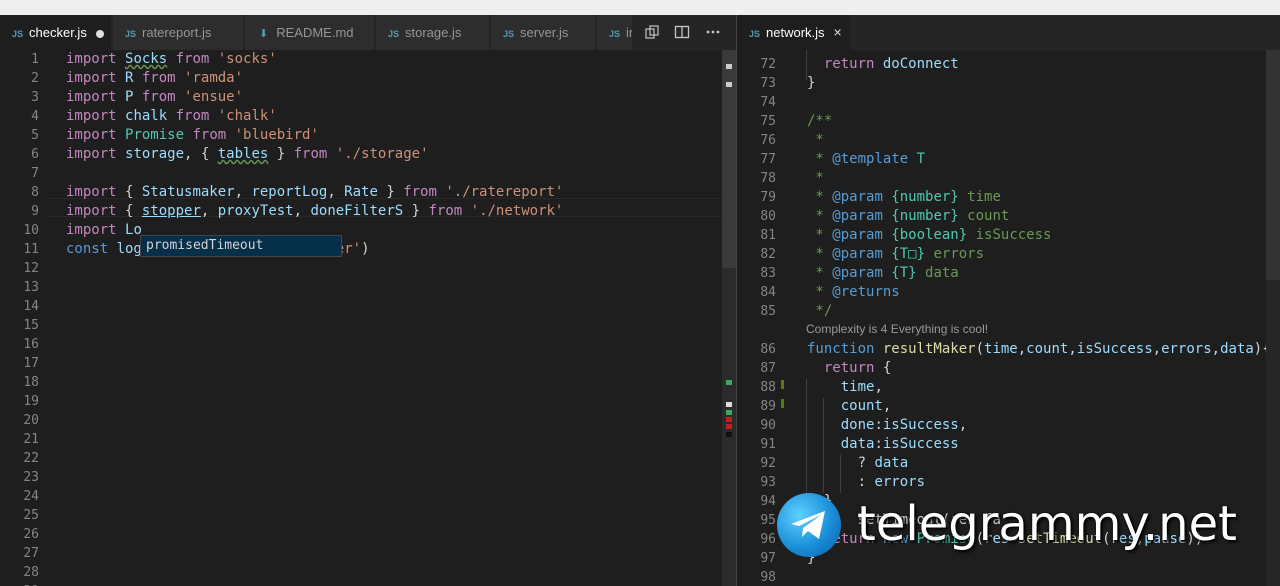  What do you see at coordinates (310, 32) in the screenshot?
I see `tab-readme-md: ⬇ README.md` at bounding box center [310, 32].